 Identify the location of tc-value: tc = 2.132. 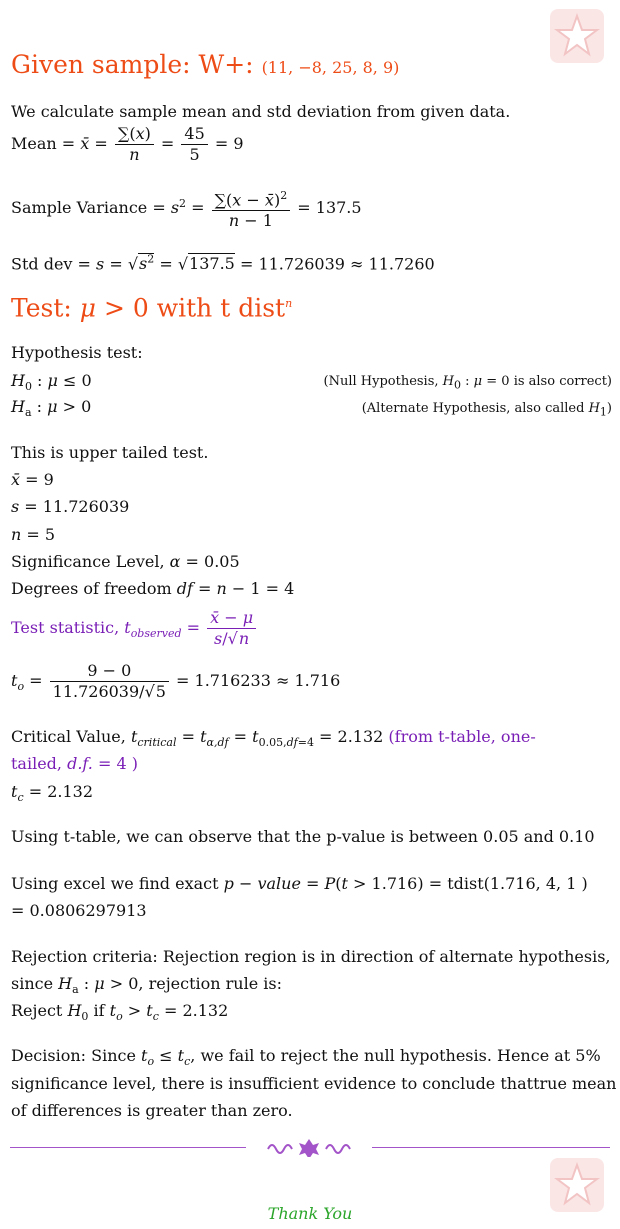
(52, 793).